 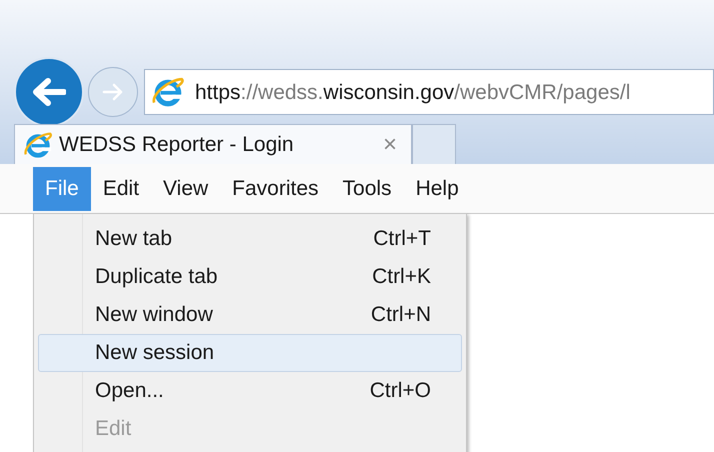 What do you see at coordinates (250, 277) in the screenshot?
I see `menu-item: Duplicate tab Ctrl+K` at bounding box center [250, 277].